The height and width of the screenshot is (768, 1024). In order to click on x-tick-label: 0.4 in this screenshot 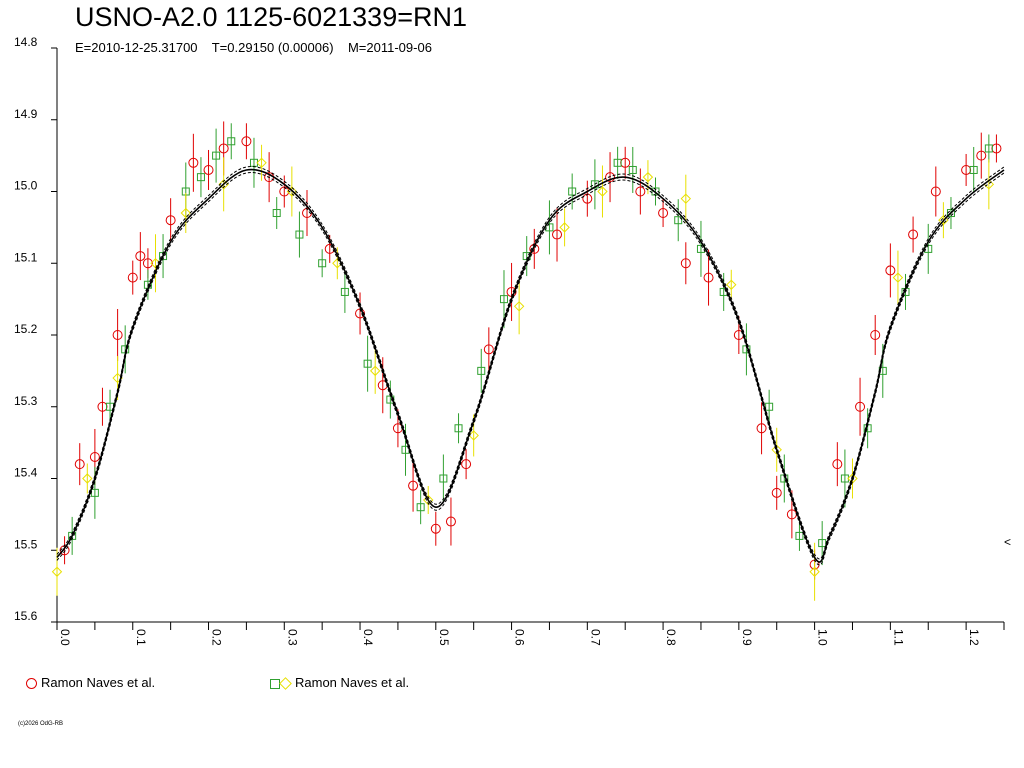, I will do `click(368, 637)`.